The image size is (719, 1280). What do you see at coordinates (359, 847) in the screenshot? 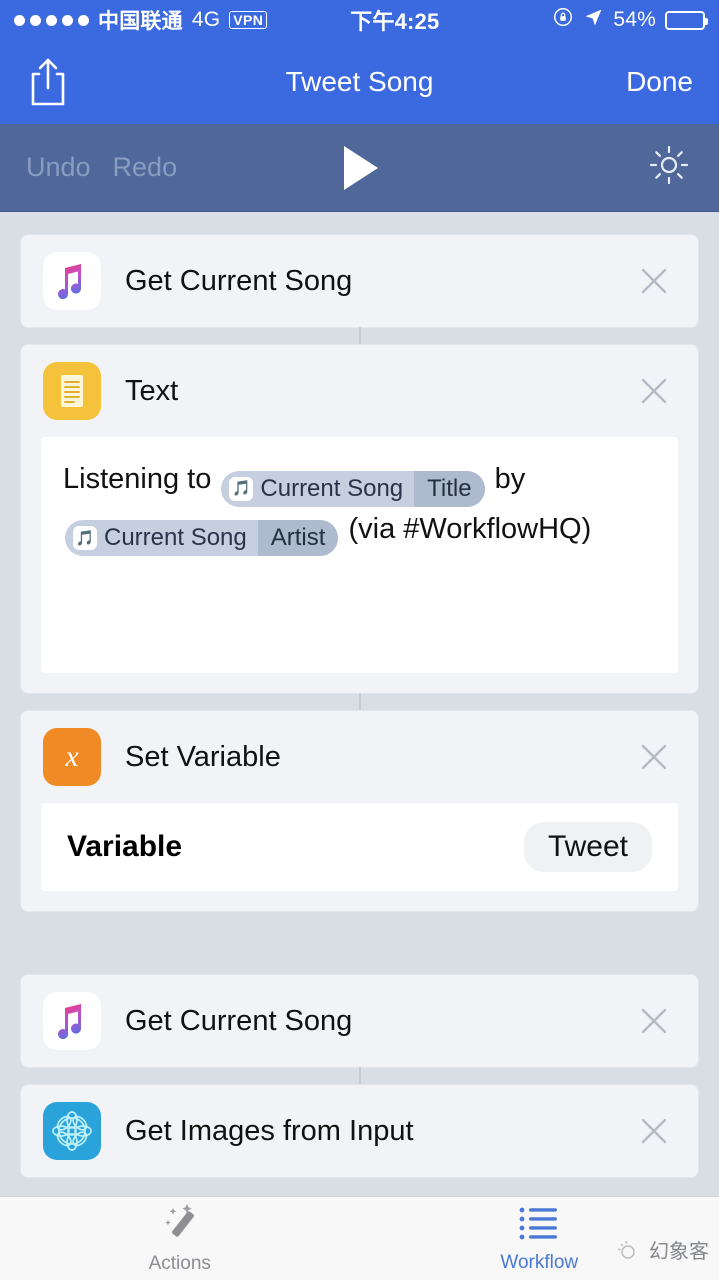
I see `variable-field-row: Variable Tweet` at bounding box center [359, 847].